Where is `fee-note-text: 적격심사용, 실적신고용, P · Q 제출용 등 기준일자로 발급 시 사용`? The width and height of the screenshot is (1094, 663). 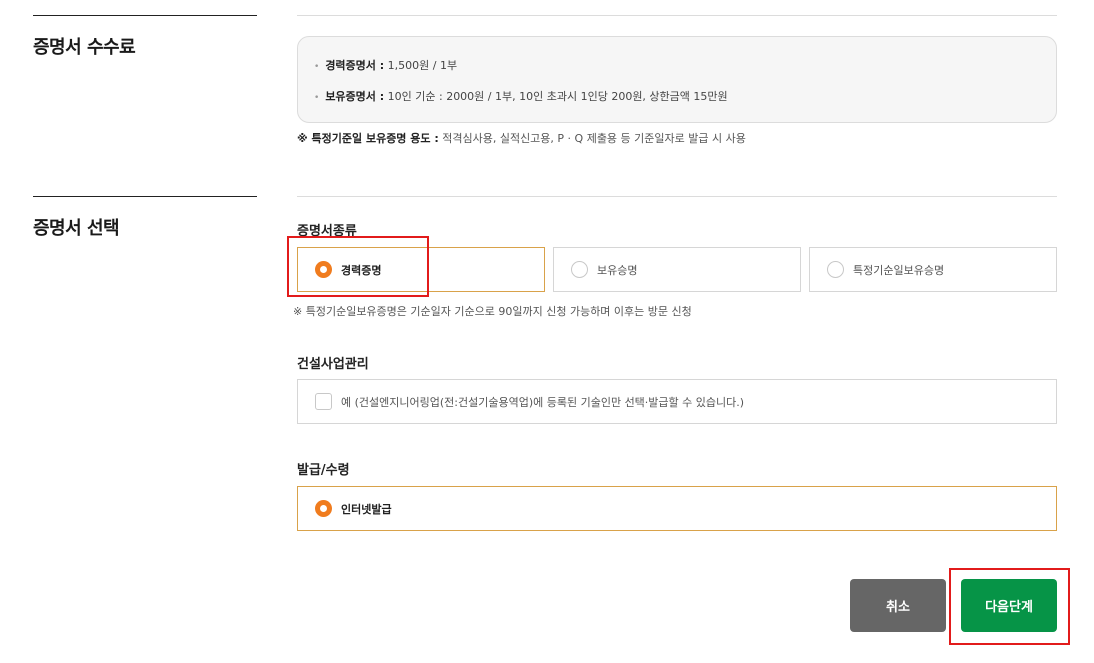 fee-note-text: 적격심사용, 실적신고용, P · Q 제출용 등 기준일자로 발급 시 사용 is located at coordinates (592, 138).